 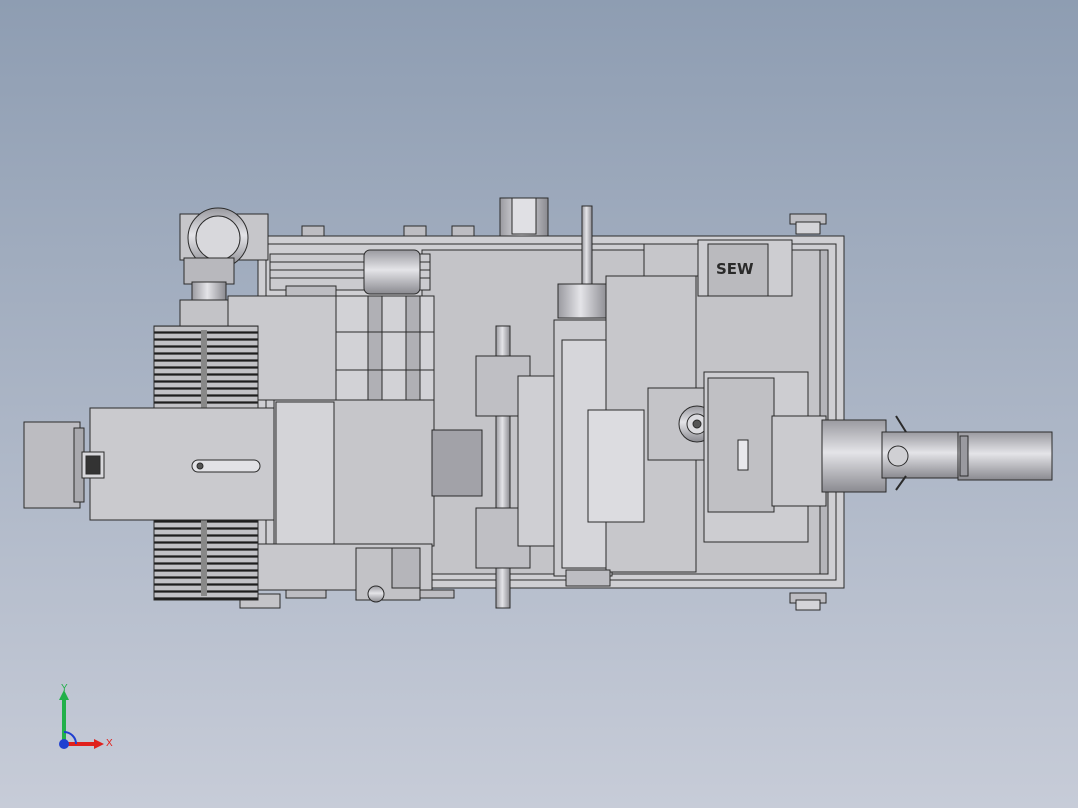 What do you see at coordinates (866, 461) in the screenshot?
I see `right-spindle-shaft` at bounding box center [866, 461].